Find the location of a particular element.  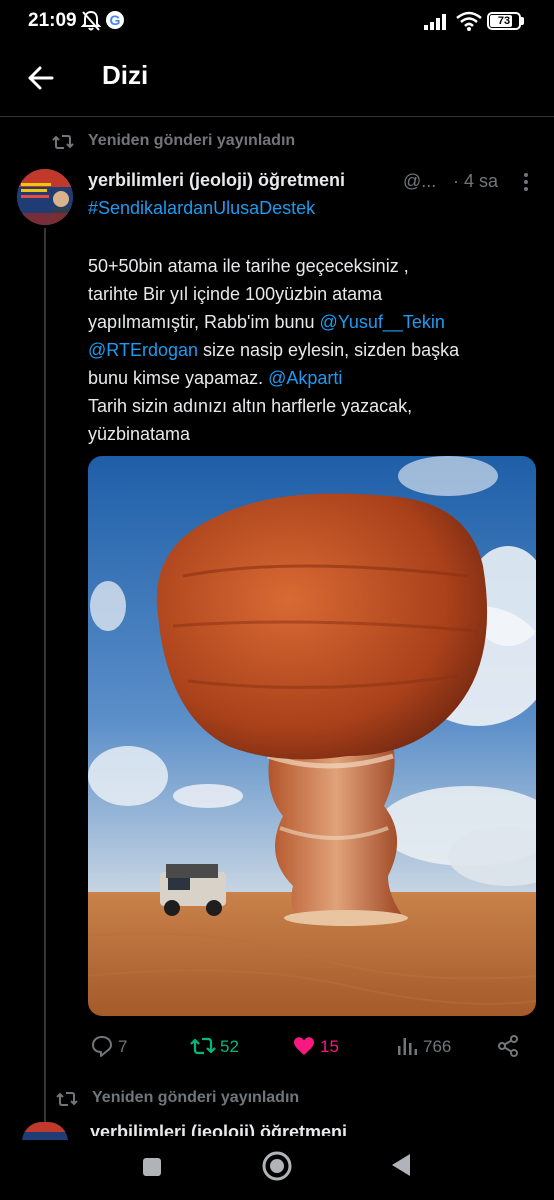

reply-button: 7 is located at coordinates (115, 1046).